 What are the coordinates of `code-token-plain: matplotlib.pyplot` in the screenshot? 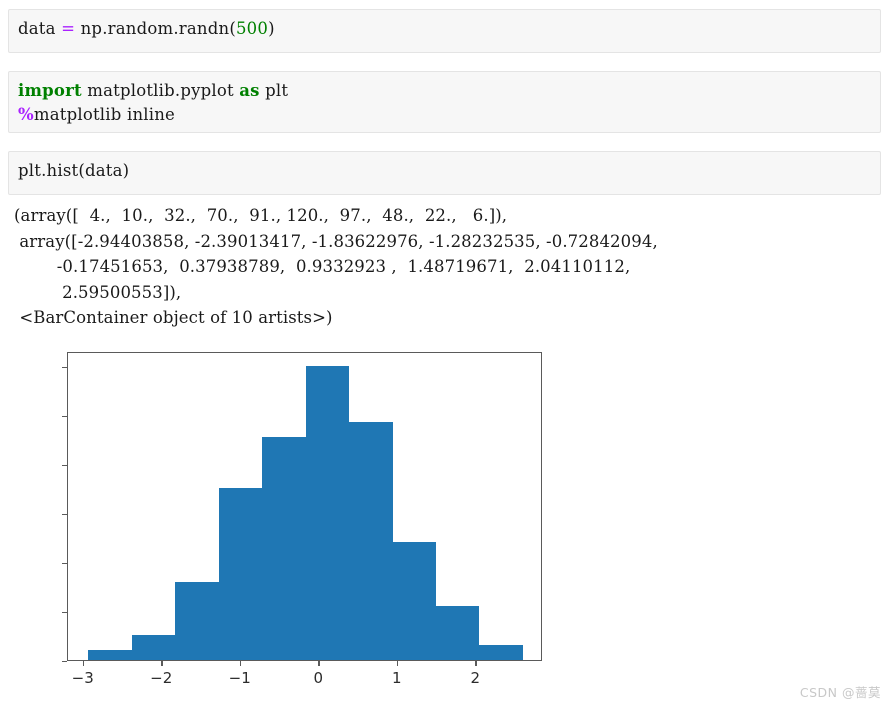 It's located at (160, 90).